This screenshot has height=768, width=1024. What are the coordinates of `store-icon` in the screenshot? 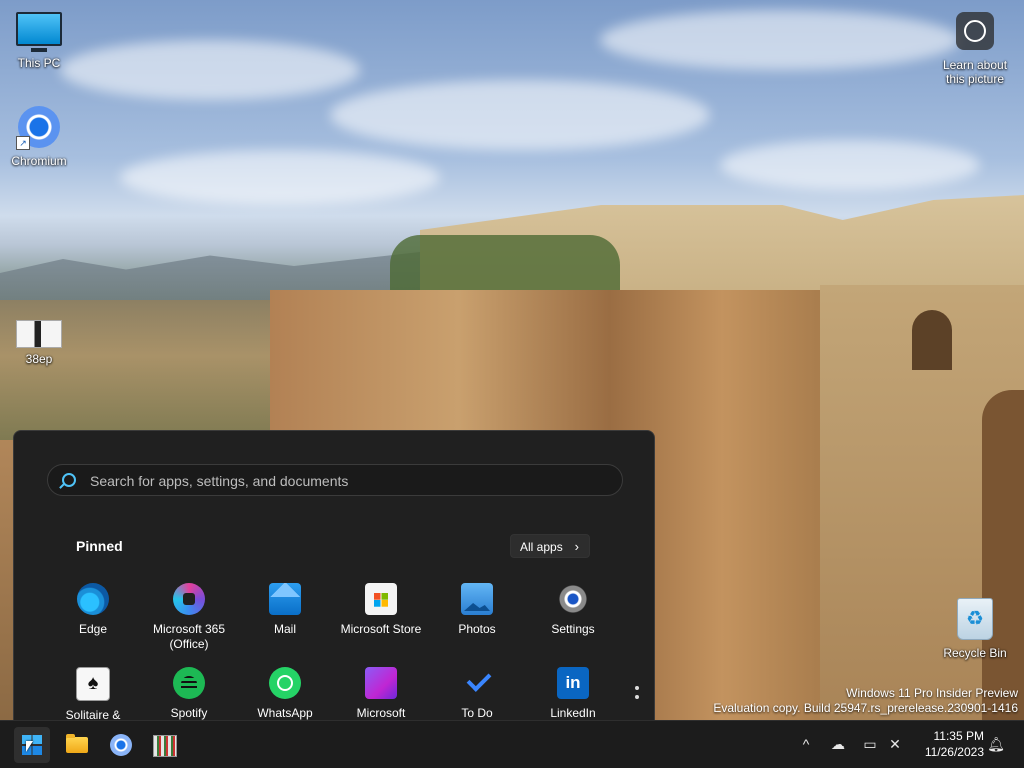 It's located at (381, 599).